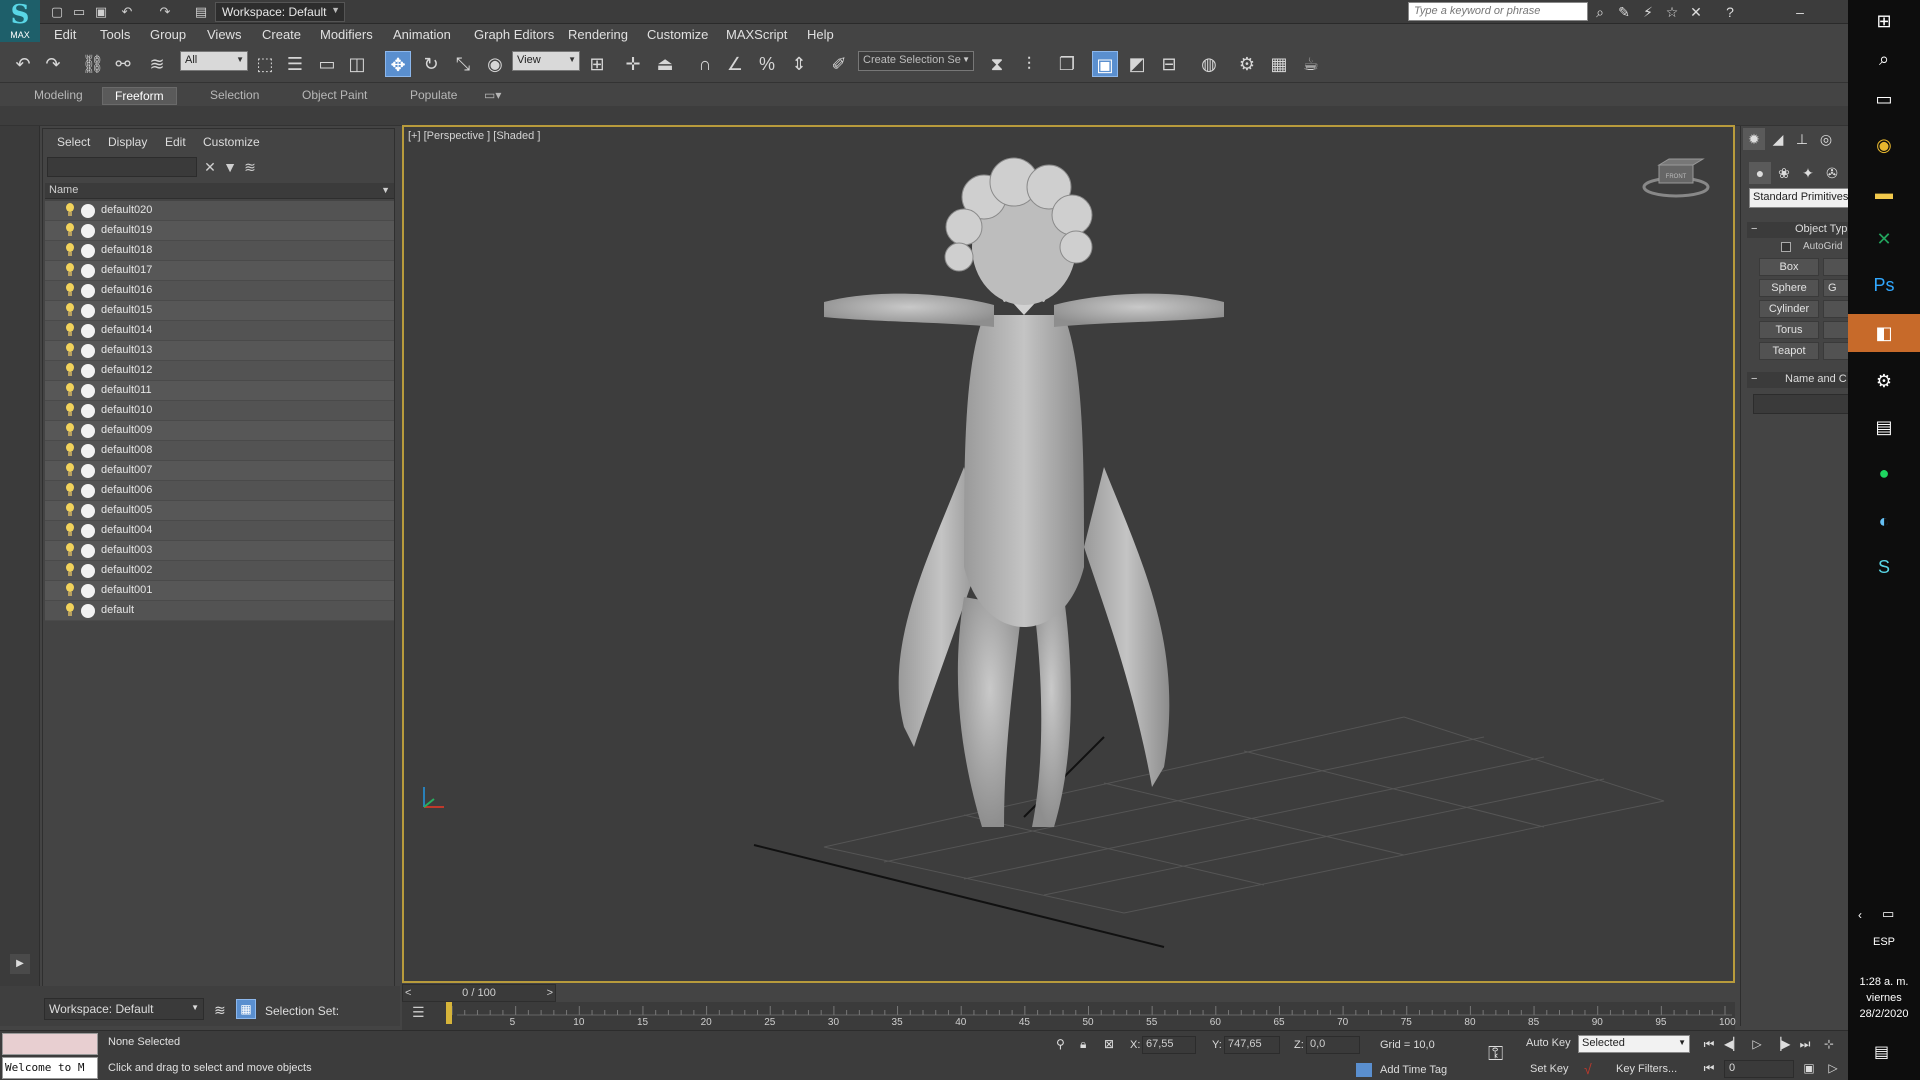 This screenshot has width=1920, height=1080. What do you see at coordinates (220, 1010) in the screenshot?
I see `layers-icon: ≋` at bounding box center [220, 1010].